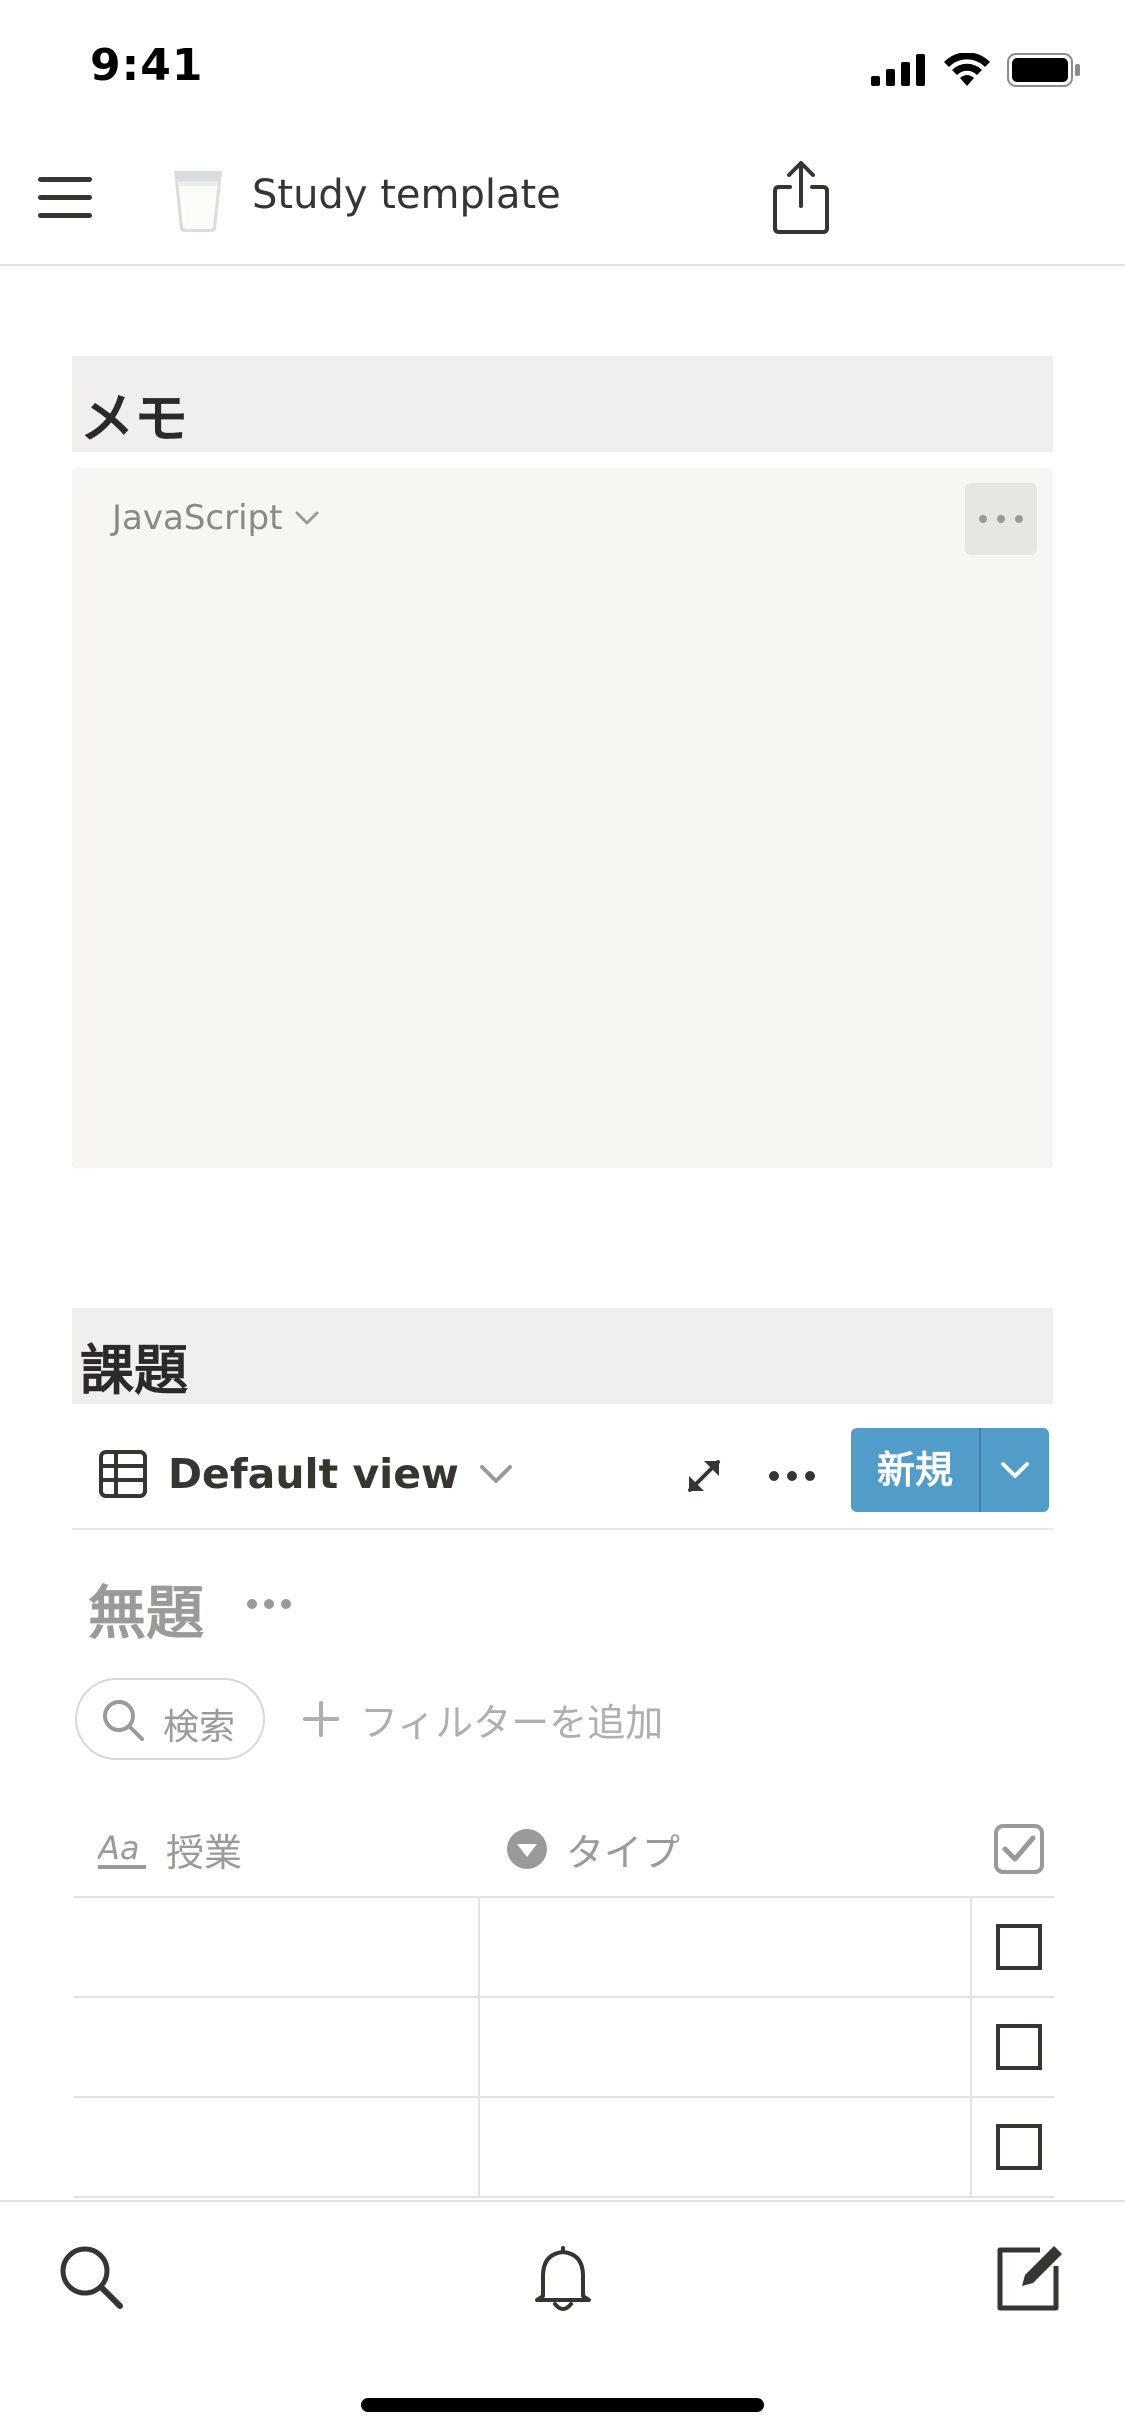 This screenshot has height=2436, width=1125. I want to click on new-record-button: 新規, so click(950, 1470).